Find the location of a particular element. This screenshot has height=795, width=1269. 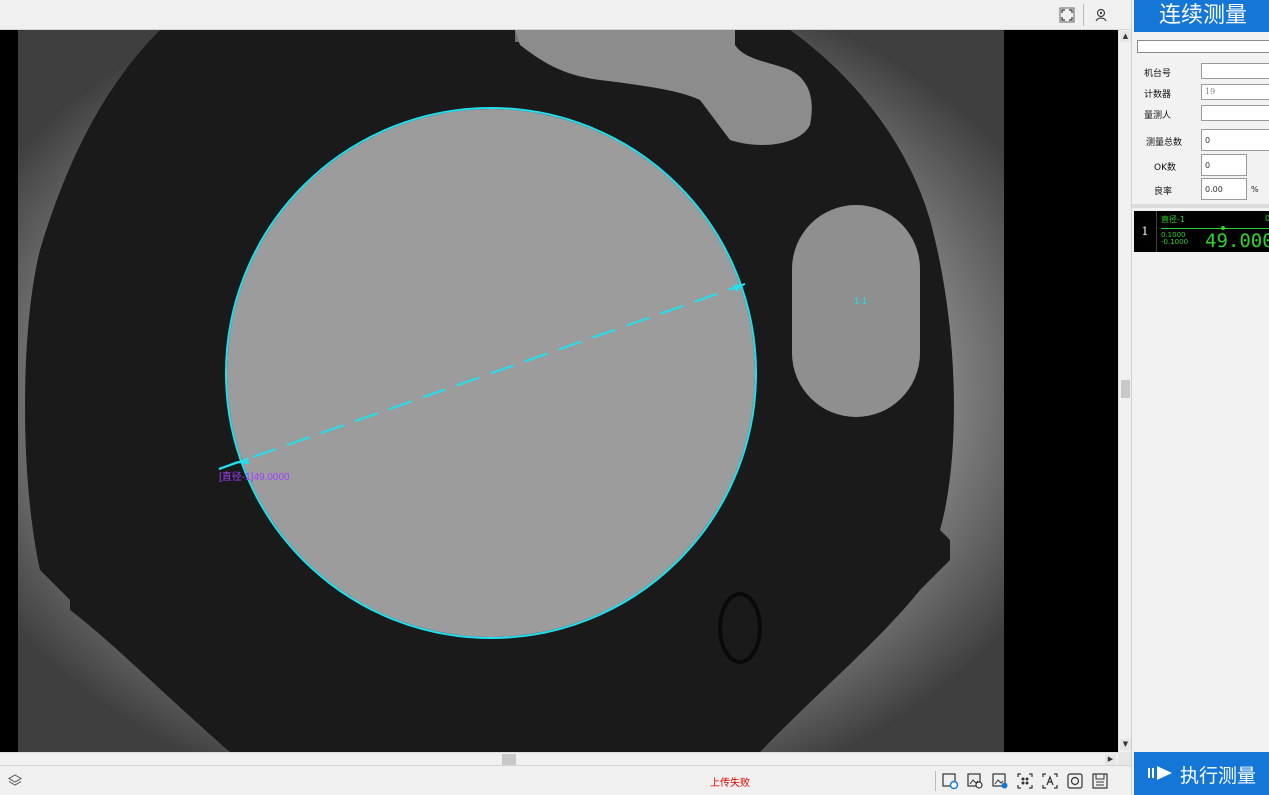

panel-divider is located at coordinates (1200, 206).